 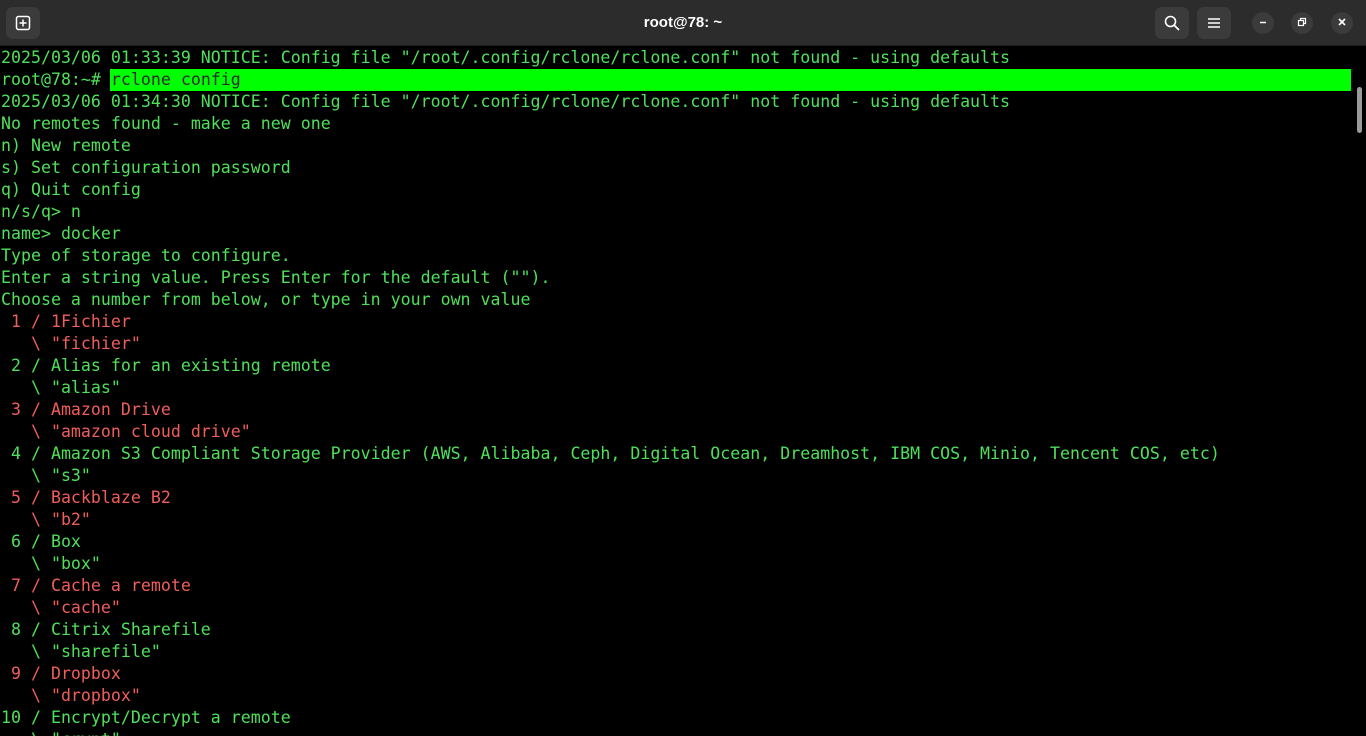 I want to click on terminal-line: 3 / Amazon Drive, so click(x=86, y=409).